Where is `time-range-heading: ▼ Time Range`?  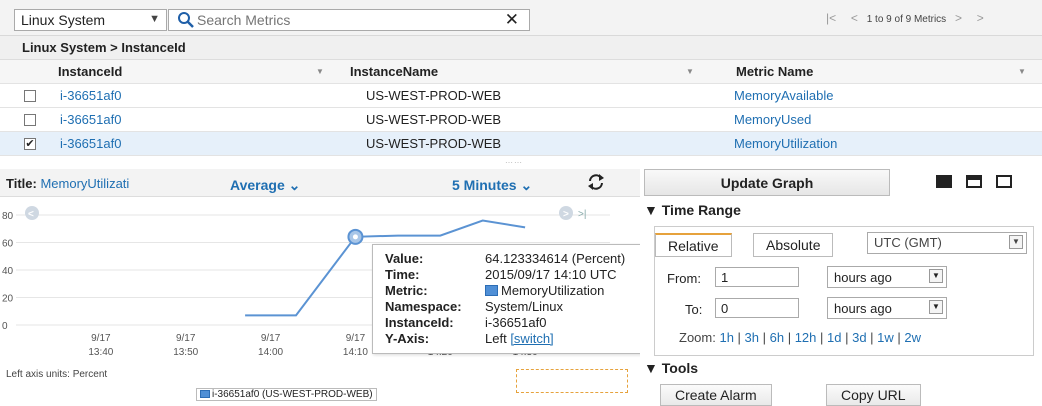 time-range-heading: ▼ Time Range is located at coordinates (692, 210).